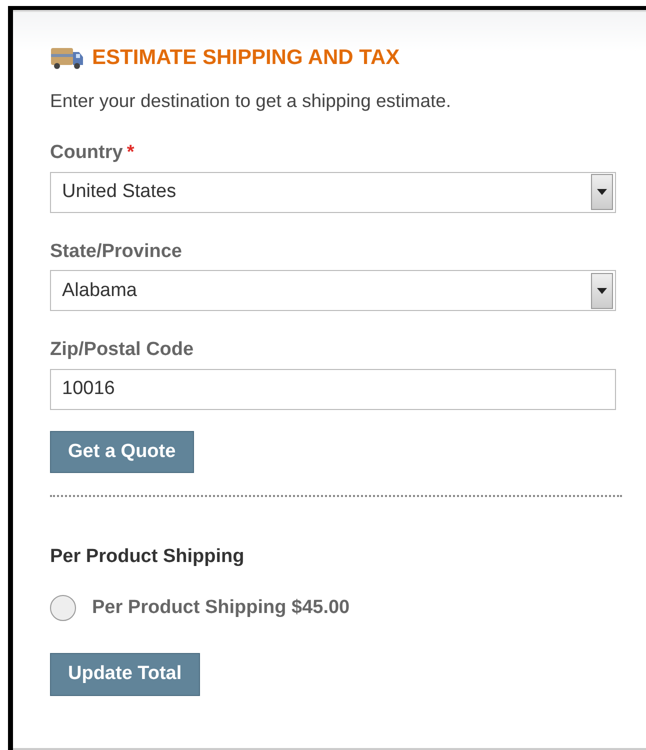  What do you see at coordinates (221, 608) in the screenshot?
I see `option-label: Per Product Shipping $45.00` at bounding box center [221, 608].